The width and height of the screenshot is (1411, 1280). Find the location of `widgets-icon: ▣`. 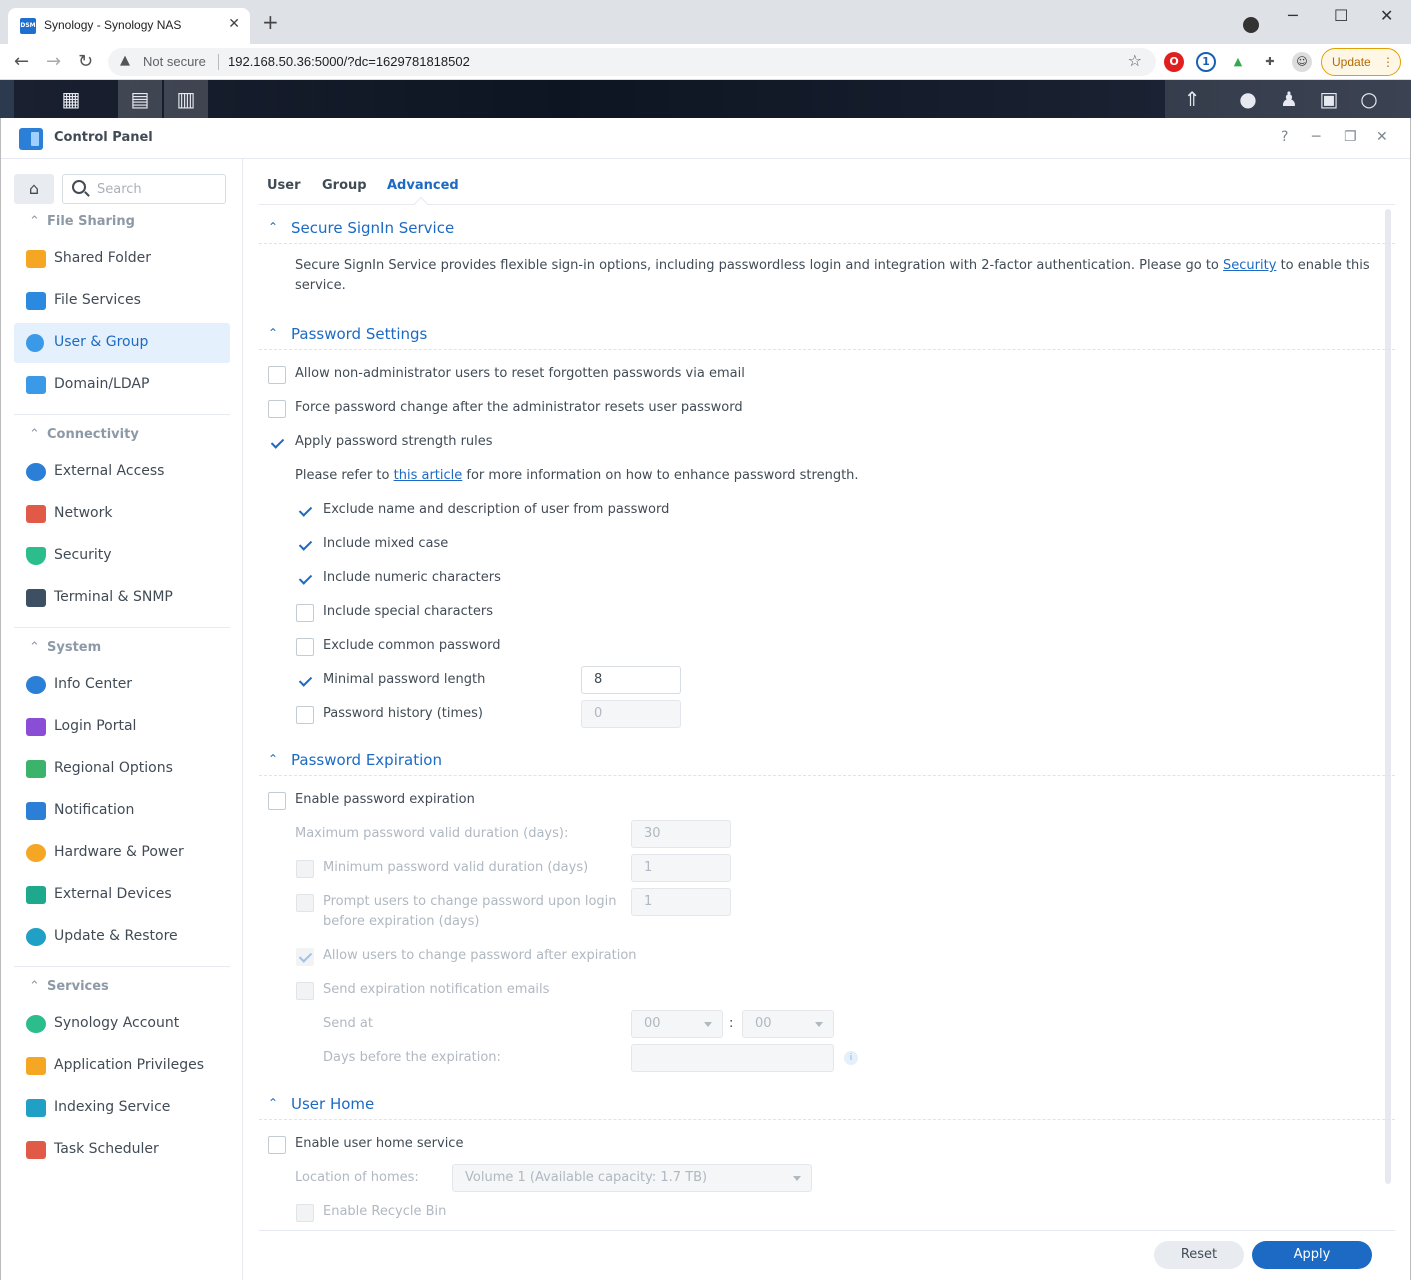

widgets-icon: ▣ is located at coordinates (1329, 99).